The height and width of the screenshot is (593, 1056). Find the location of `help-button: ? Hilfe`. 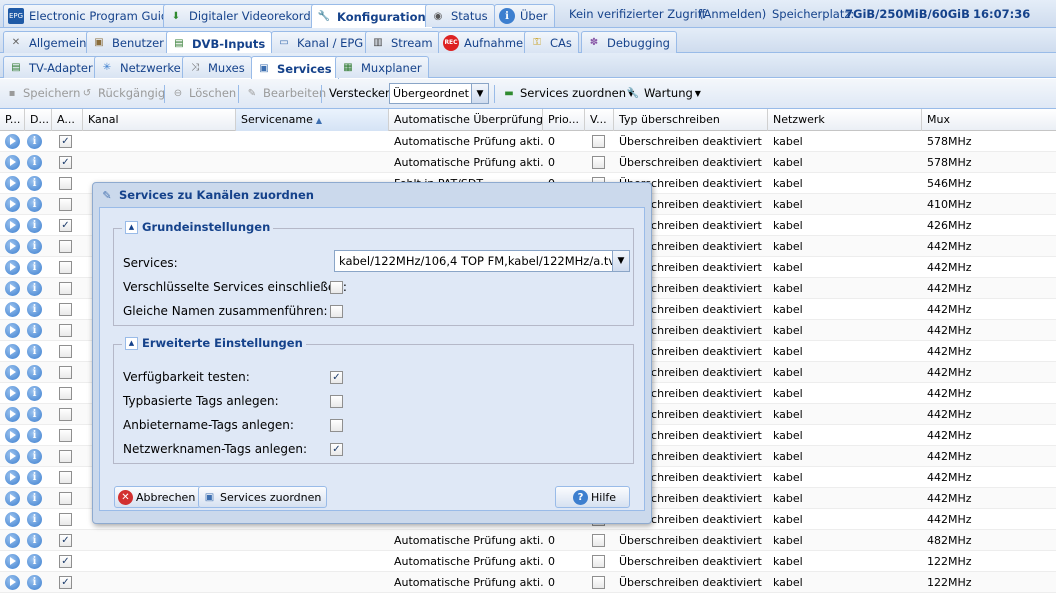

help-button: ? Hilfe is located at coordinates (592, 497).